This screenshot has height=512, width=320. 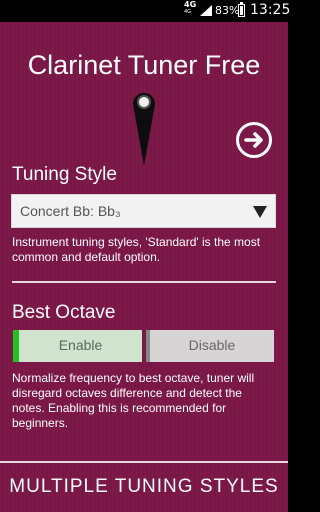 What do you see at coordinates (77, 346) in the screenshot?
I see `enable-button: Enable` at bounding box center [77, 346].